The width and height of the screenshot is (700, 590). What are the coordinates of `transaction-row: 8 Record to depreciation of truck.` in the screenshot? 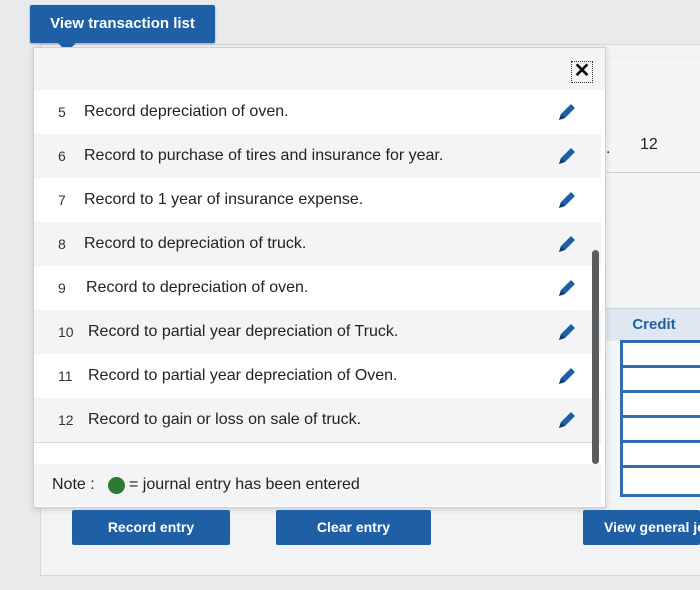 It's located at (317, 244).